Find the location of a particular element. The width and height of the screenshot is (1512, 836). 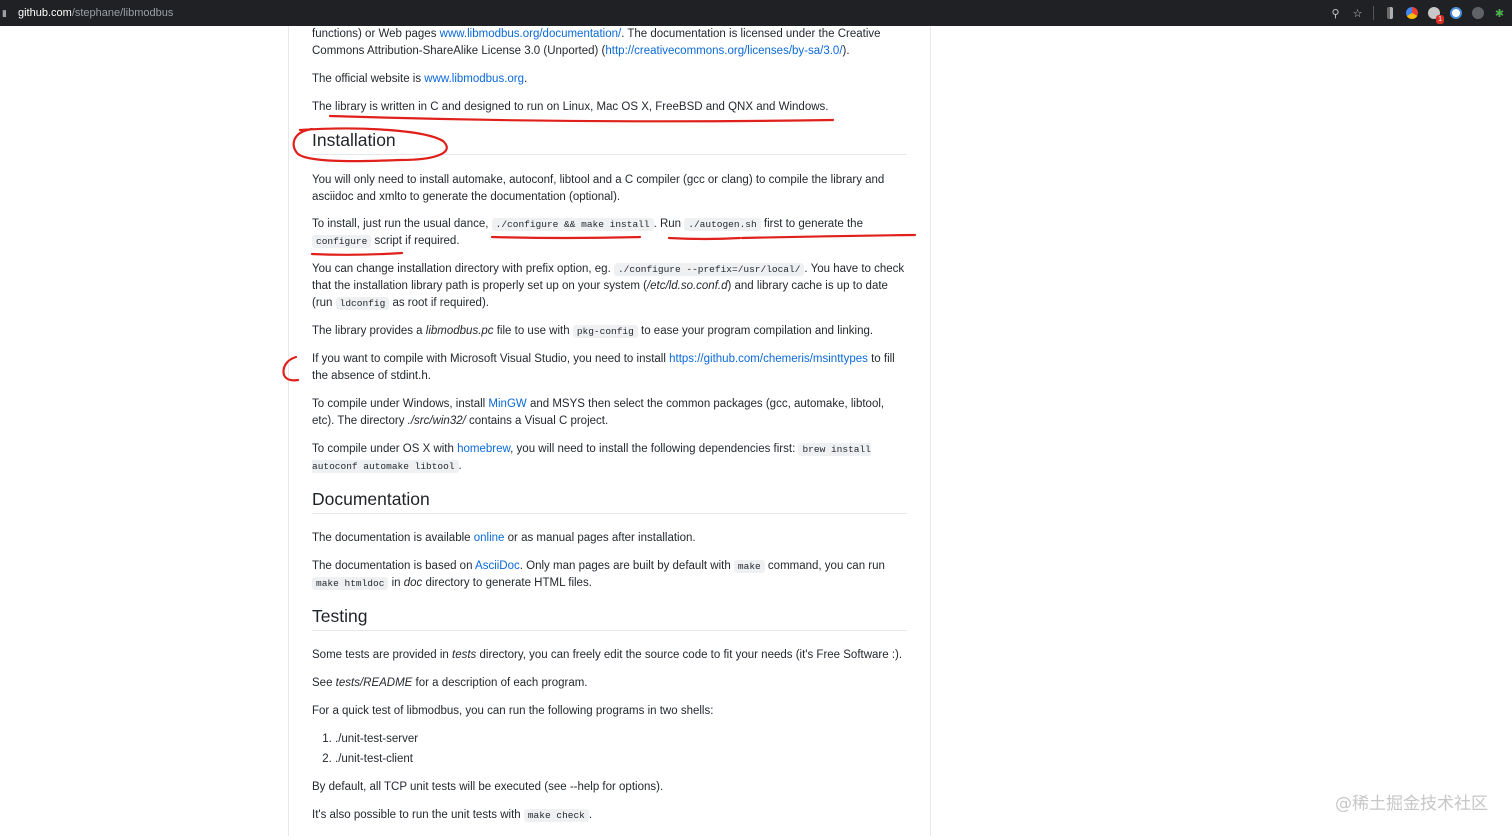

toolbar-icons: ⚲ ☆ 1 ✱ is located at coordinates (1417, 13).